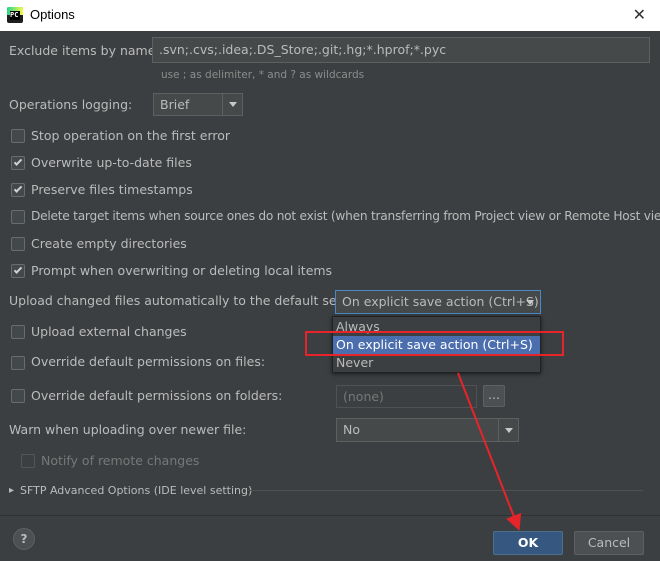  I want to click on dropdown-option-never: Never, so click(436, 363).